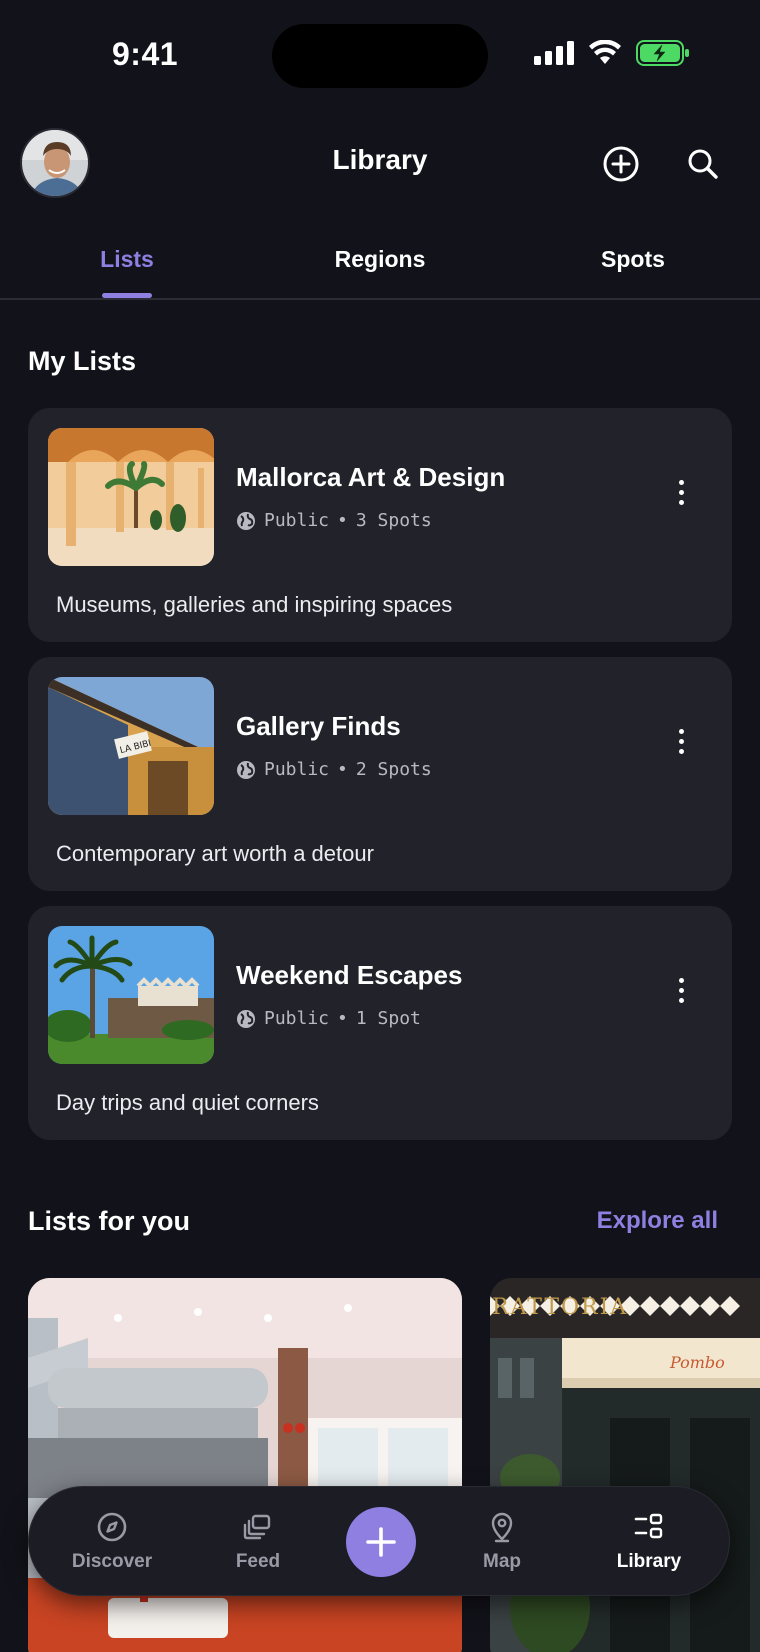 The height and width of the screenshot is (1652, 760). Describe the element at coordinates (605, 52) in the screenshot. I see `wifi-icon` at that location.